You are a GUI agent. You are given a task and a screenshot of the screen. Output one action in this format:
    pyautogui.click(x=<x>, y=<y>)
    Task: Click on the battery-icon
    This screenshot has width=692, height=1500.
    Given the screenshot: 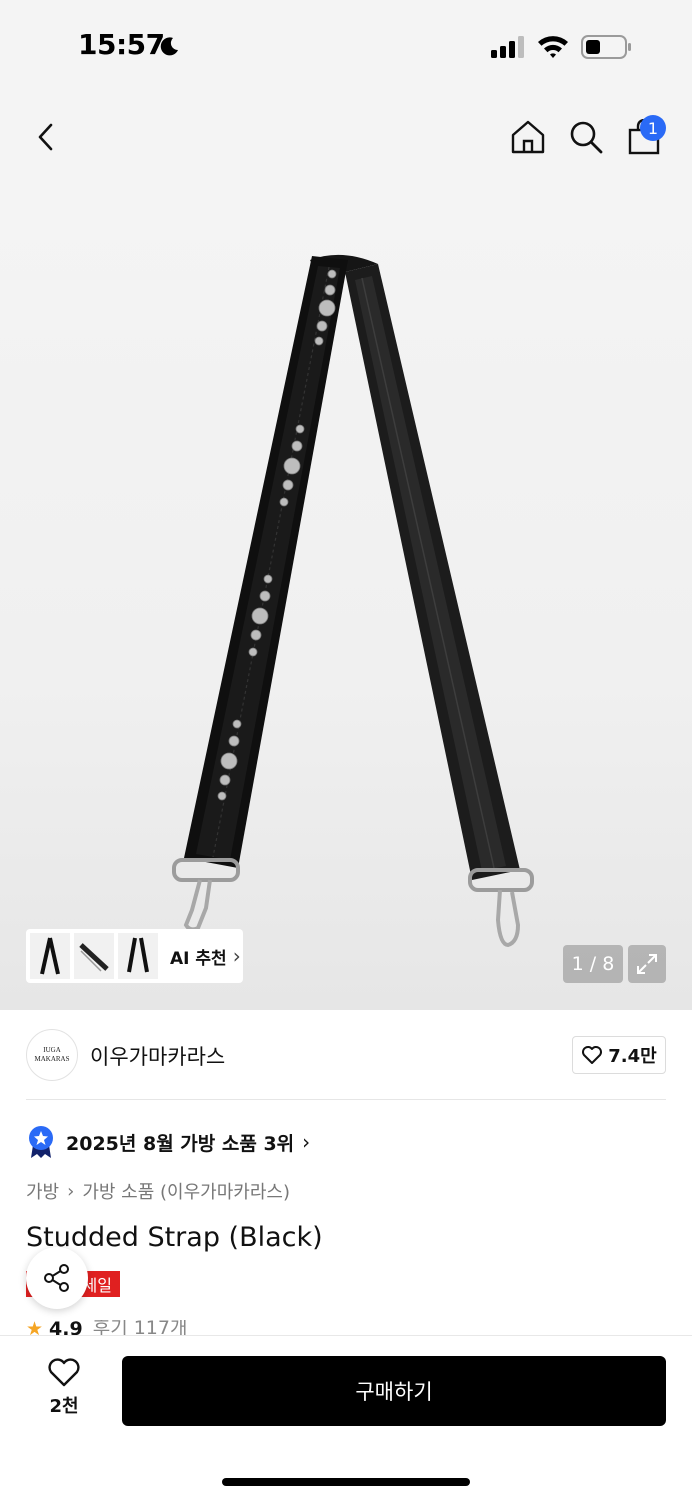 What is the action you would take?
    pyautogui.click(x=606, y=47)
    